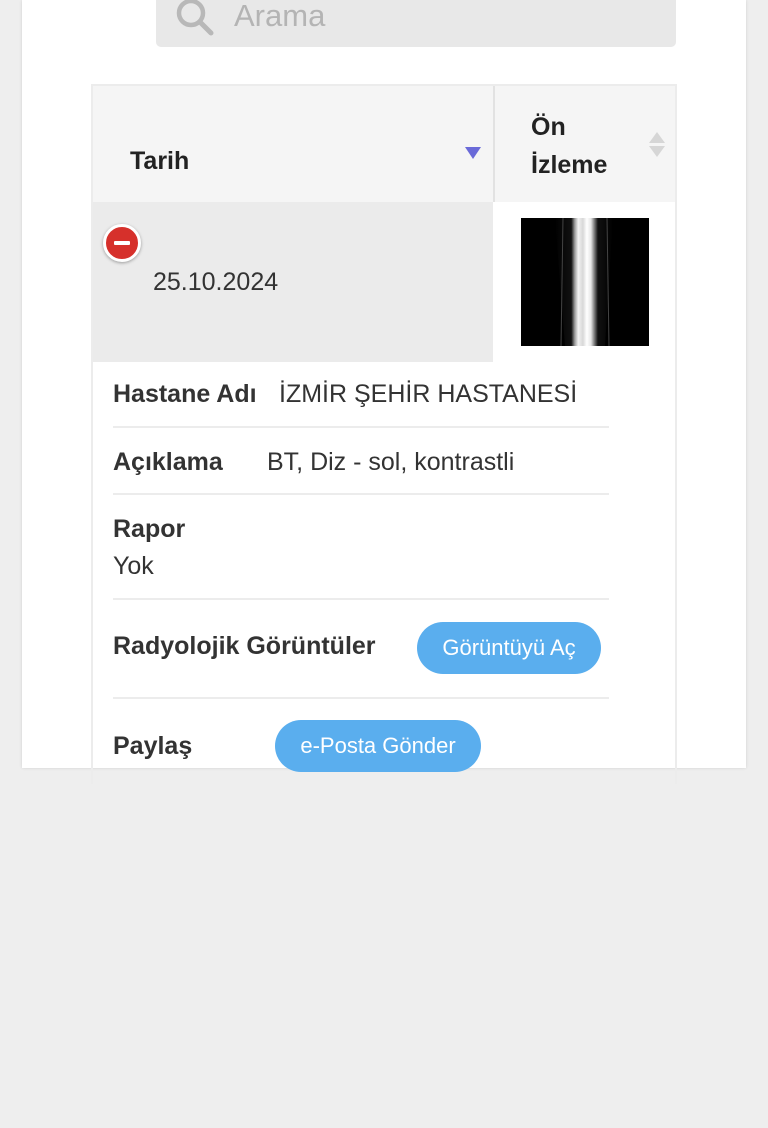  I want to click on share-label: Paylaş, so click(153, 746).